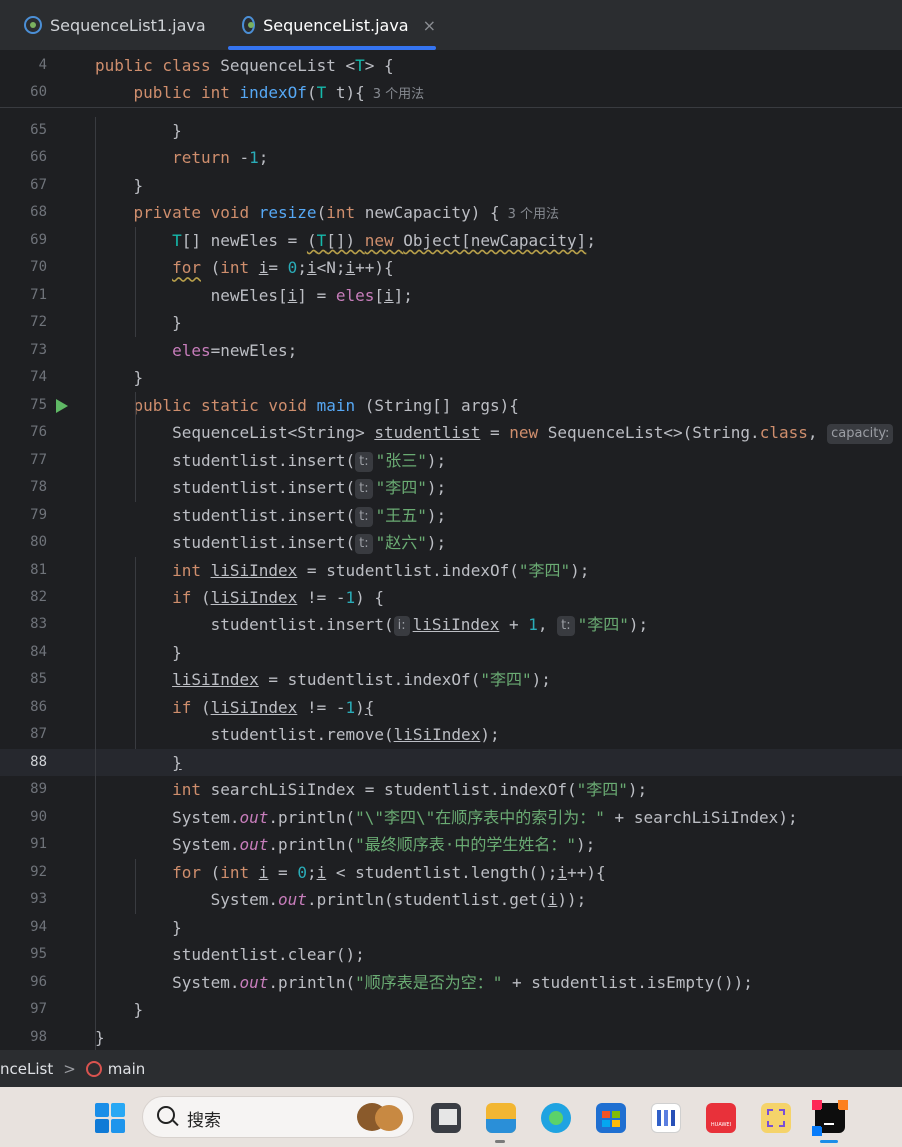 This screenshot has width=902, height=1147. I want to click on line-number: 60, so click(38, 92).